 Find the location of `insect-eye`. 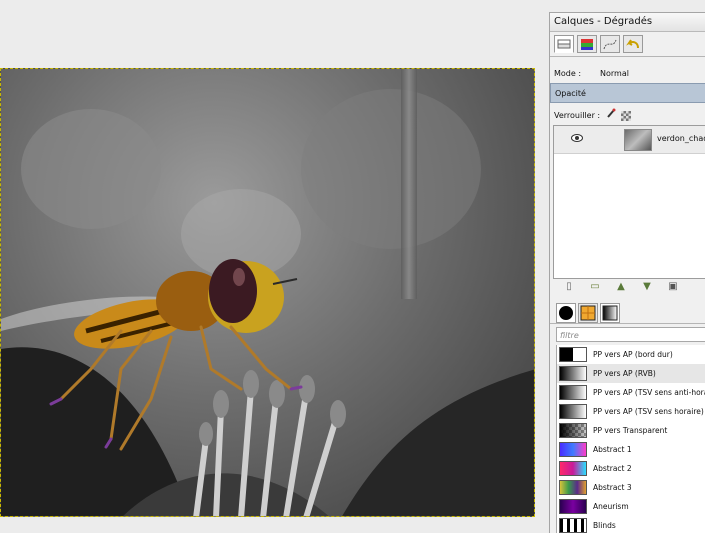

insect-eye is located at coordinates (233, 291).